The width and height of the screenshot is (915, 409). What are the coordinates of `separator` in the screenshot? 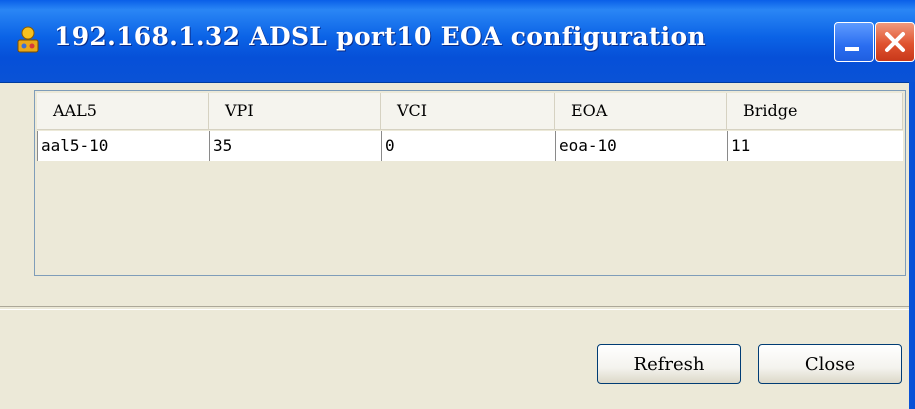 It's located at (457, 308).